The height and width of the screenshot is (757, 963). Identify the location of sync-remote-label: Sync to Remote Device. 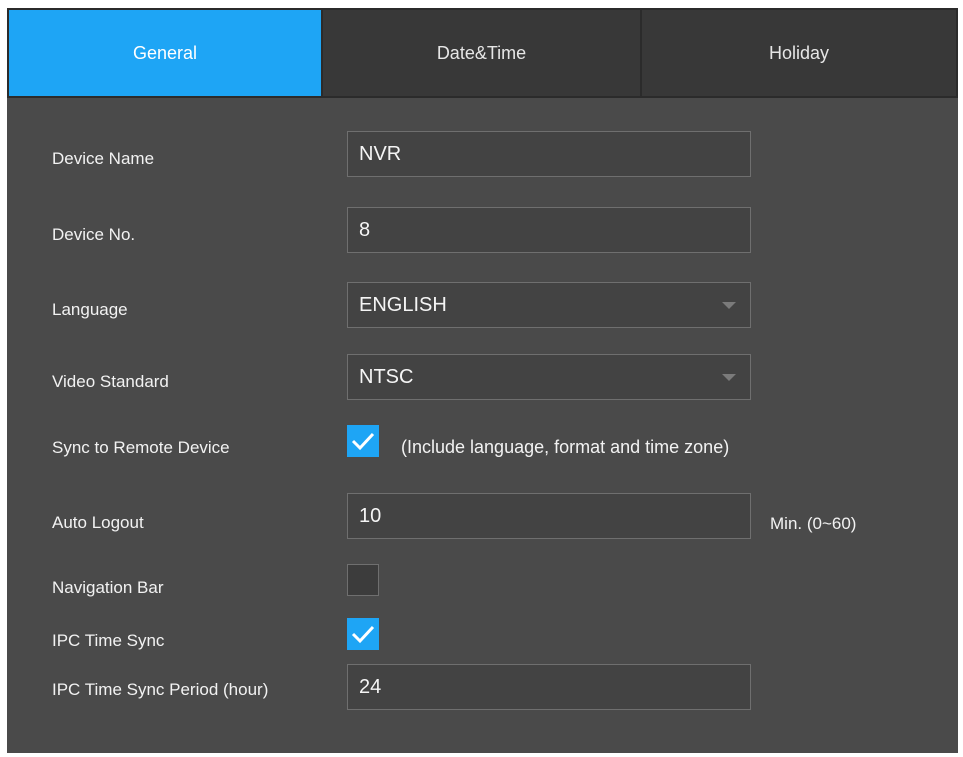
(141, 447).